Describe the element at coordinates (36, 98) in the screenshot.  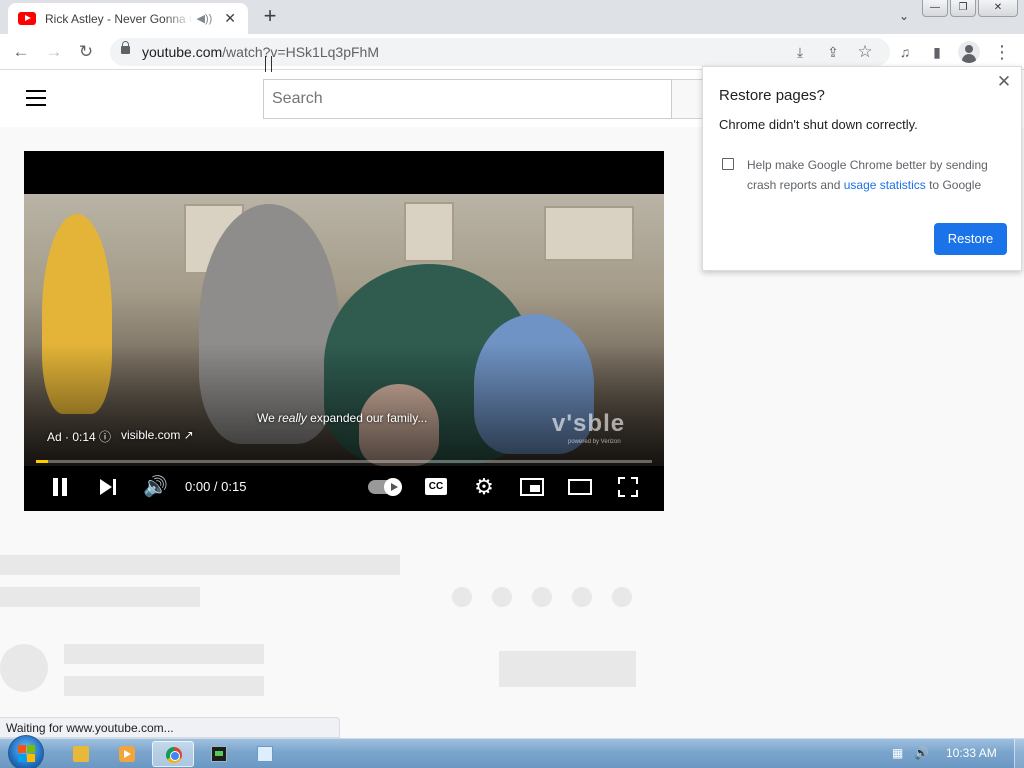
I see `hamburger-menu-icon` at that location.